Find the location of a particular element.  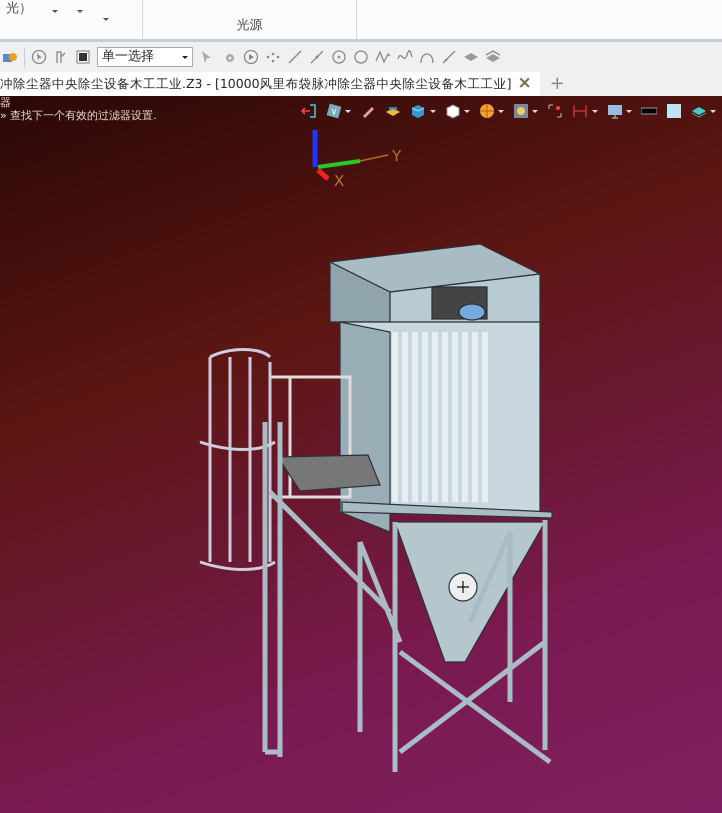

ribbon-group-title: 光源 is located at coordinates (249, 26).